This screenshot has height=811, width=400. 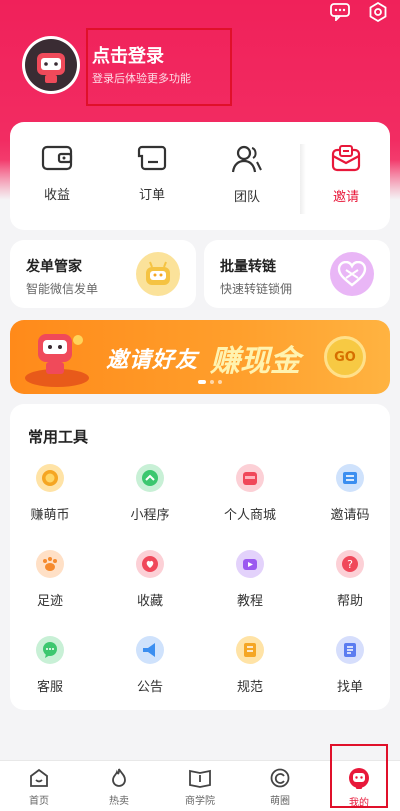 What do you see at coordinates (280, 778) in the screenshot?
I see `circle-icon` at bounding box center [280, 778].